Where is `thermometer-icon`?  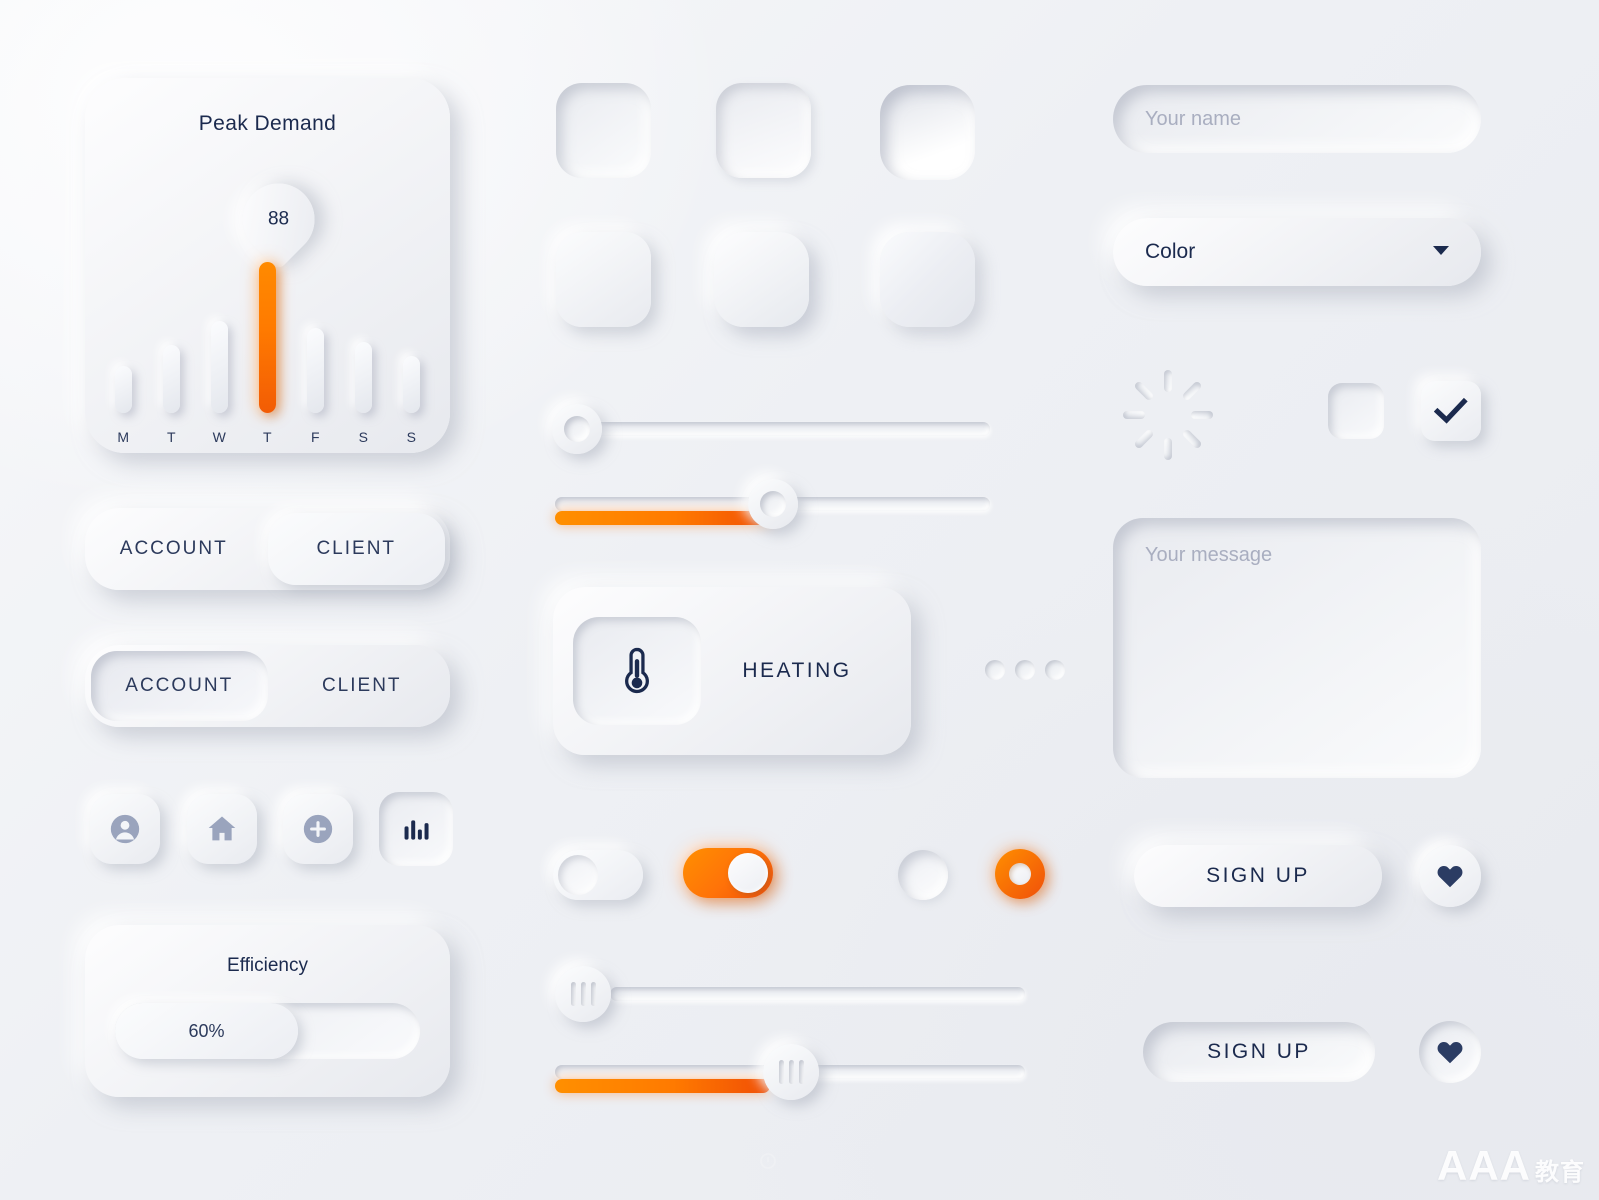
thermometer-icon is located at coordinates (637, 670).